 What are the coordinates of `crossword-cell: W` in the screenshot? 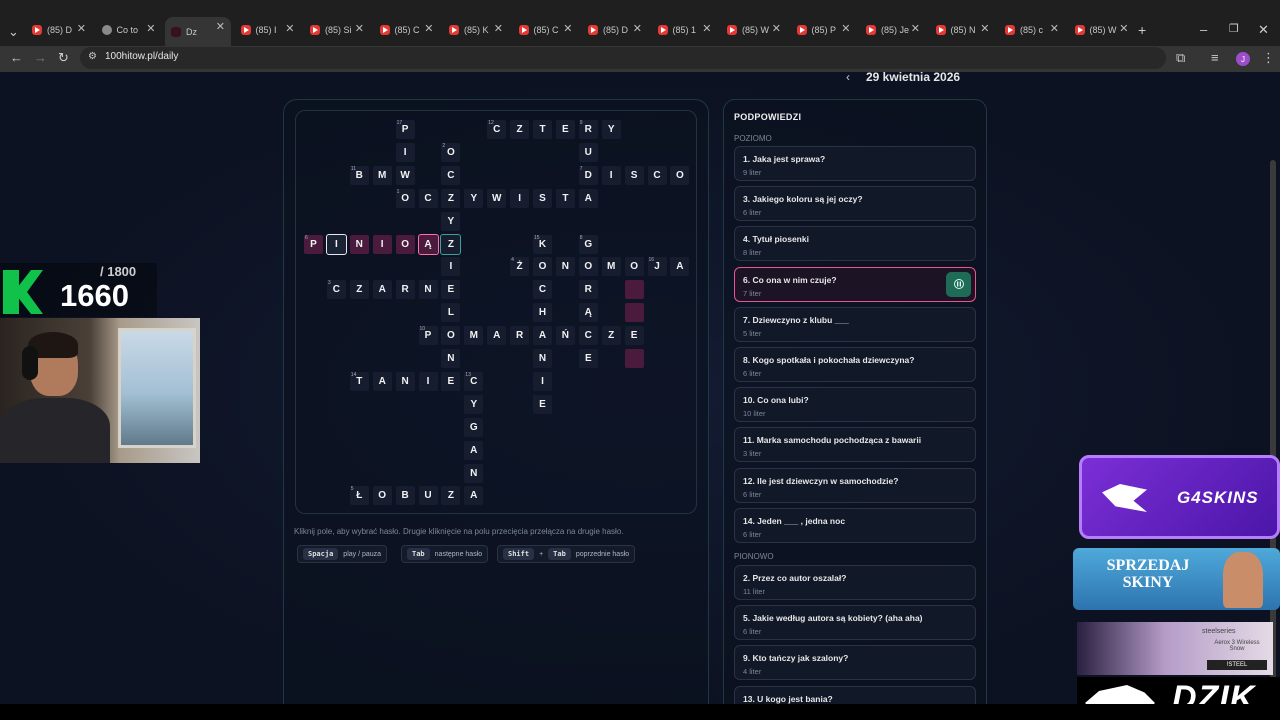 It's located at (405, 175).